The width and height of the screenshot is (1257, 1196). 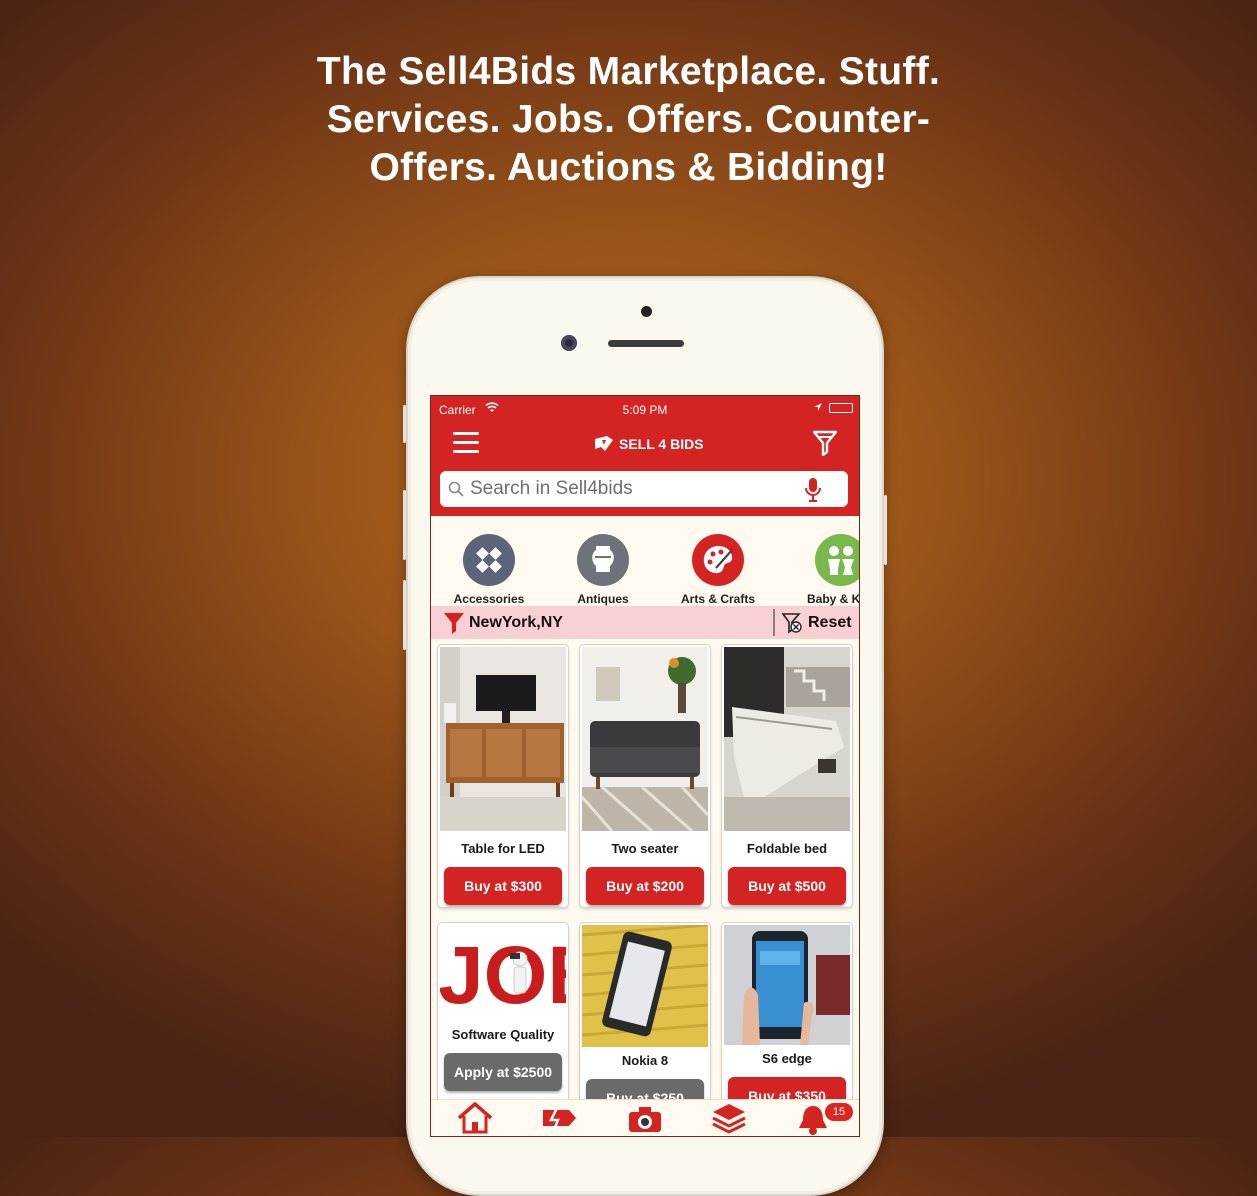 I want to click on earpiece-speaker, so click(x=646, y=343).